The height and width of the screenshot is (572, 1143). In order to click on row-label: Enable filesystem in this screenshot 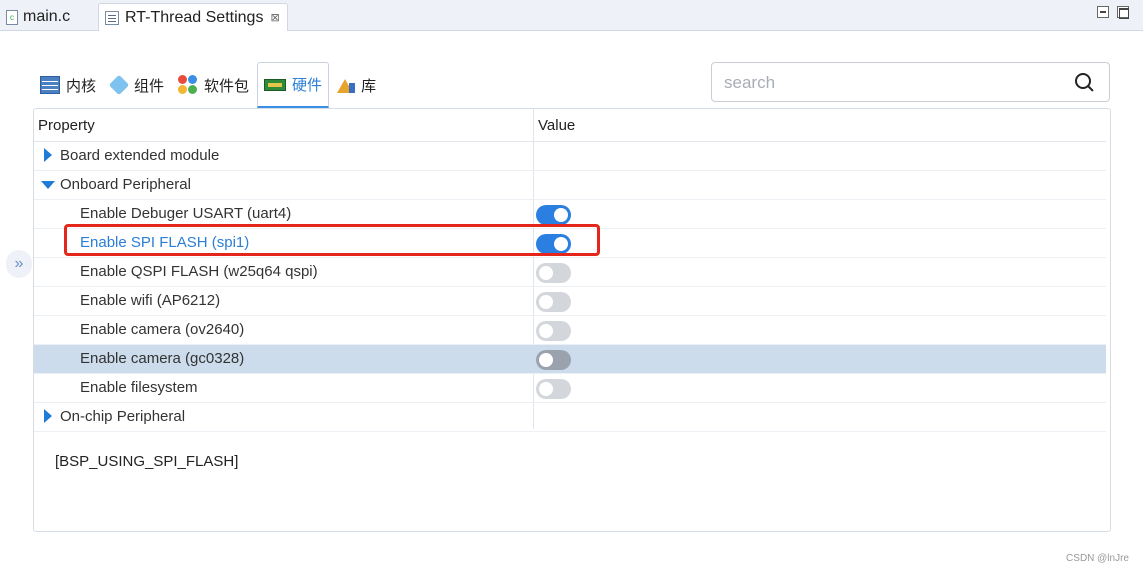, I will do `click(139, 387)`.